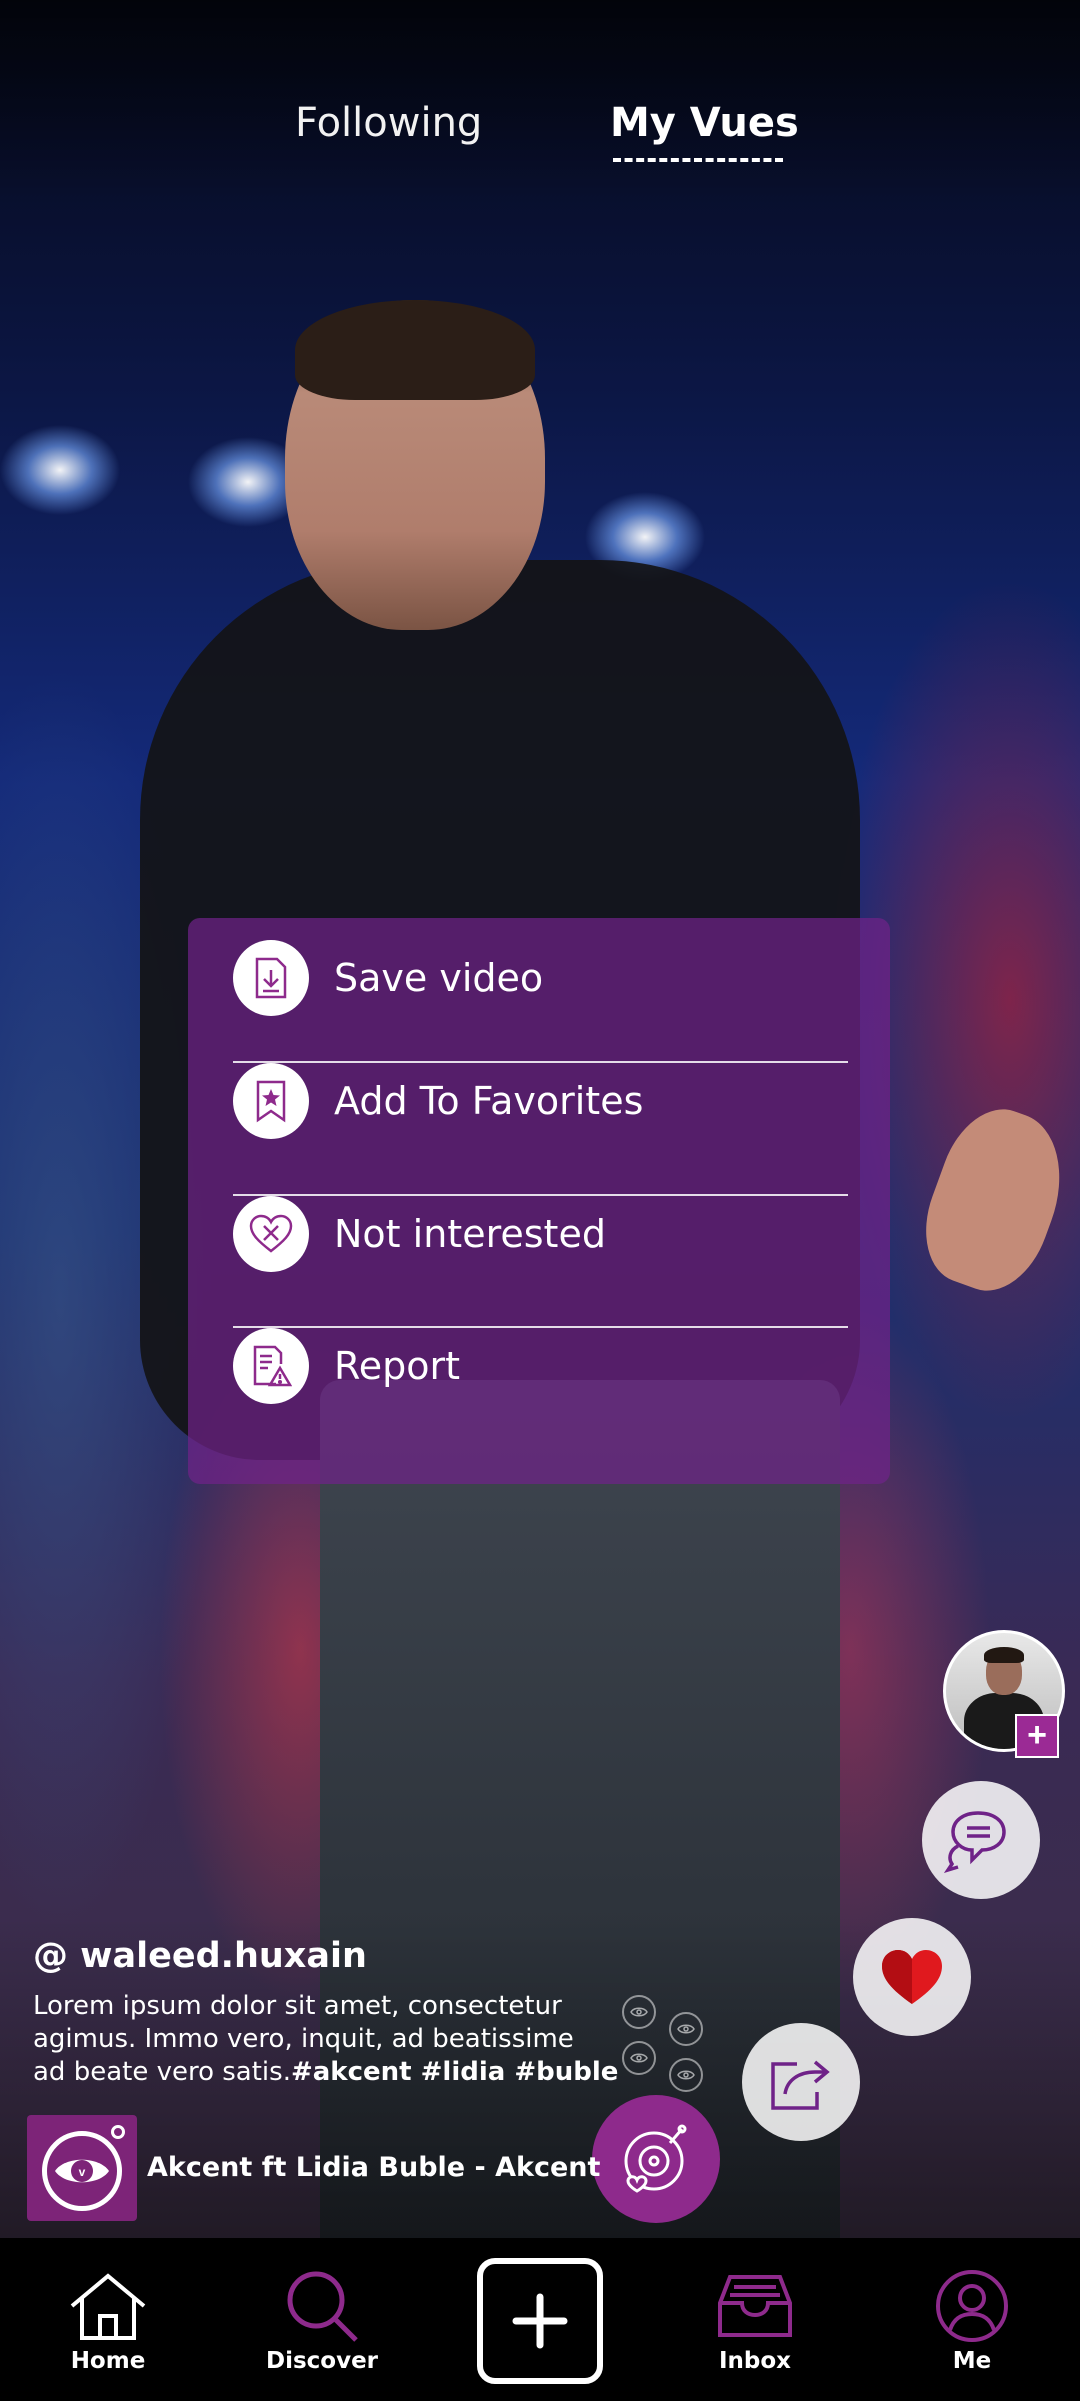 This screenshot has height=2401, width=1080. I want to click on menu-item-label: Add To Favorites, so click(489, 1101).